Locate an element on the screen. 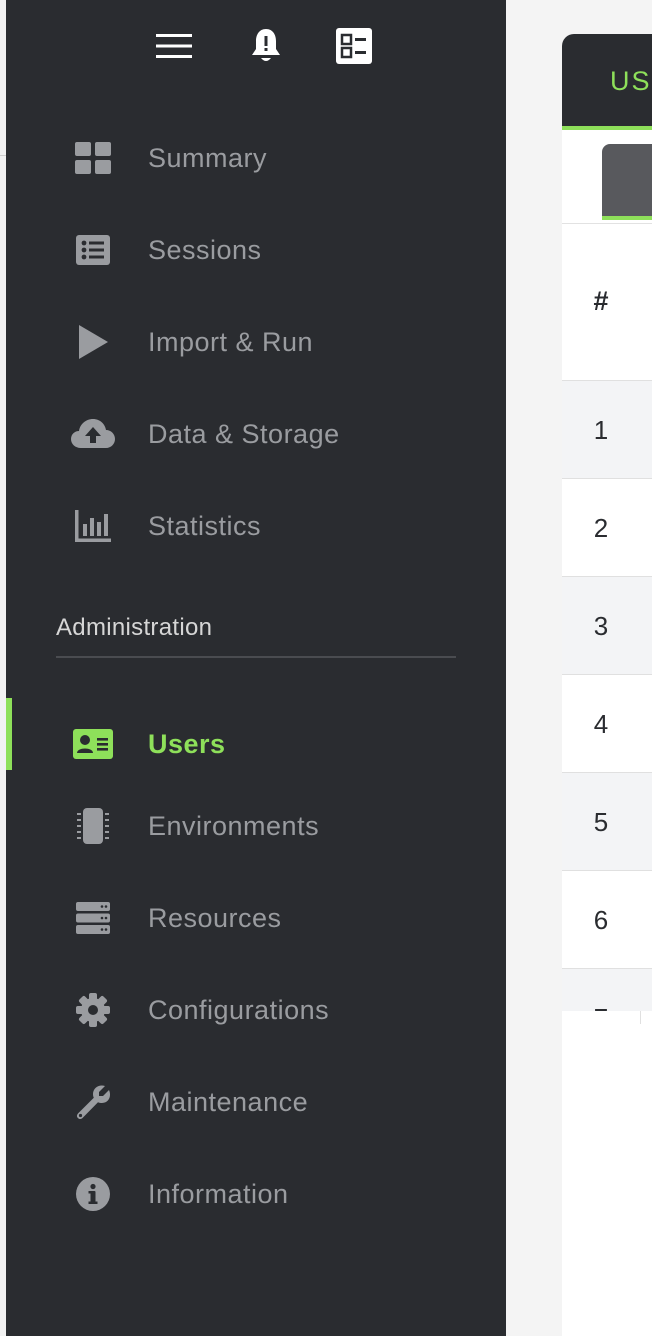  table-row: 4 is located at coordinates (607, 724).